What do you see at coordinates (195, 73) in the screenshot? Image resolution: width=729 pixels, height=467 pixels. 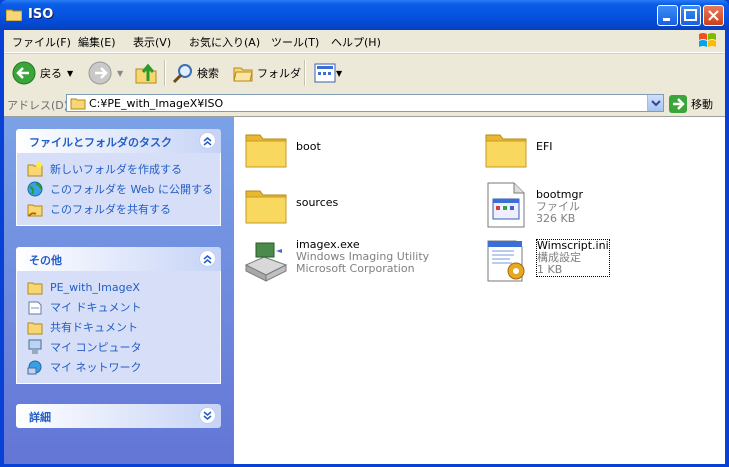 I see `search-button: 検索` at bounding box center [195, 73].